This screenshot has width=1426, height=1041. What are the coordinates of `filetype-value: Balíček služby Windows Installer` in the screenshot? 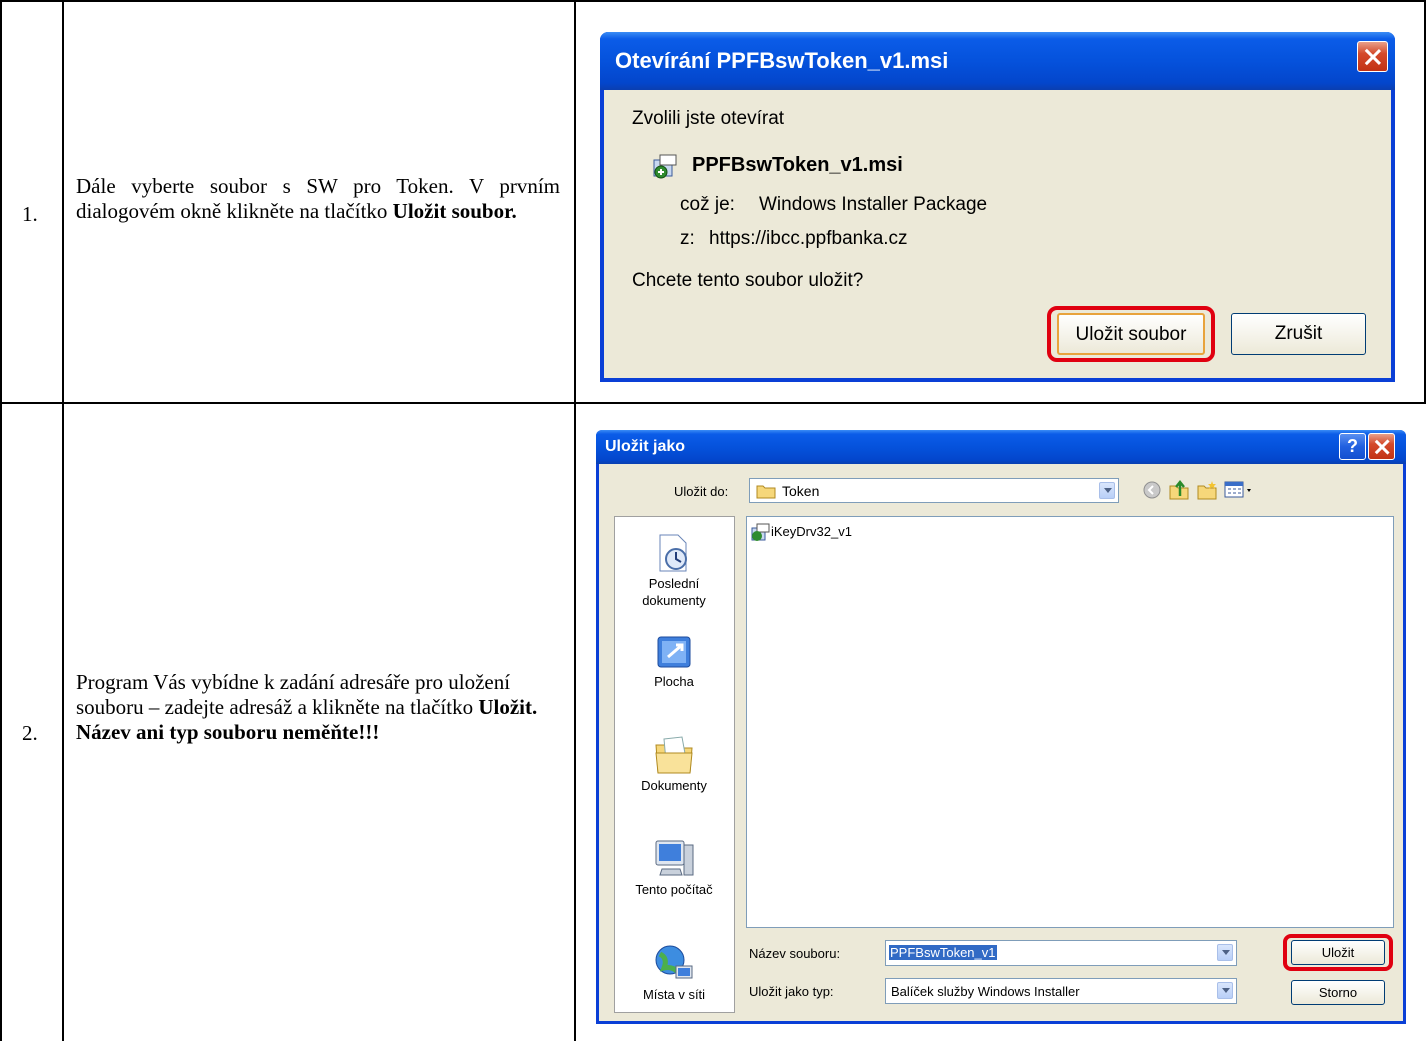 It's located at (985, 991).